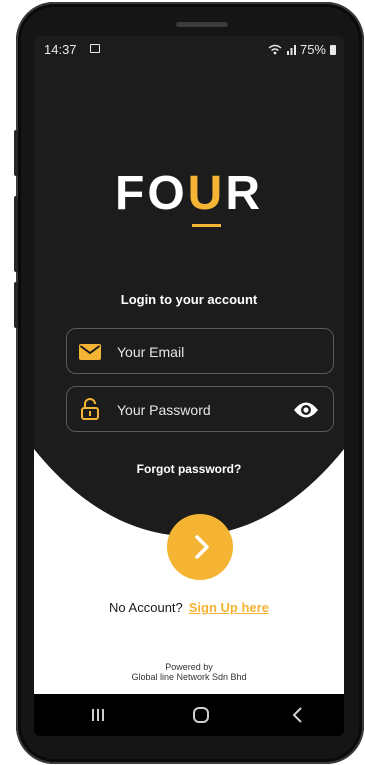 This screenshot has width=365, height=765. What do you see at coordinates (98, 715) in the screenshot?
I see `recents-icon` at bounding box center [98, 715].